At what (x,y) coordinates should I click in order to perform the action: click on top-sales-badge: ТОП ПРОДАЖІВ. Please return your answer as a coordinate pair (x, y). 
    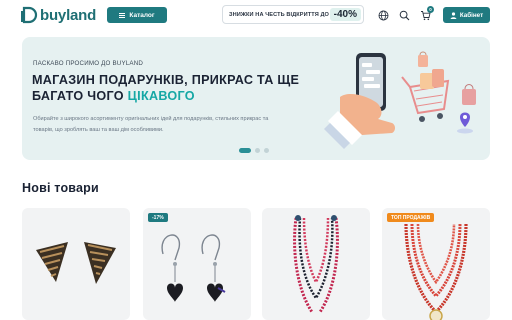
    Looking at the image, I should click on (411, 217).